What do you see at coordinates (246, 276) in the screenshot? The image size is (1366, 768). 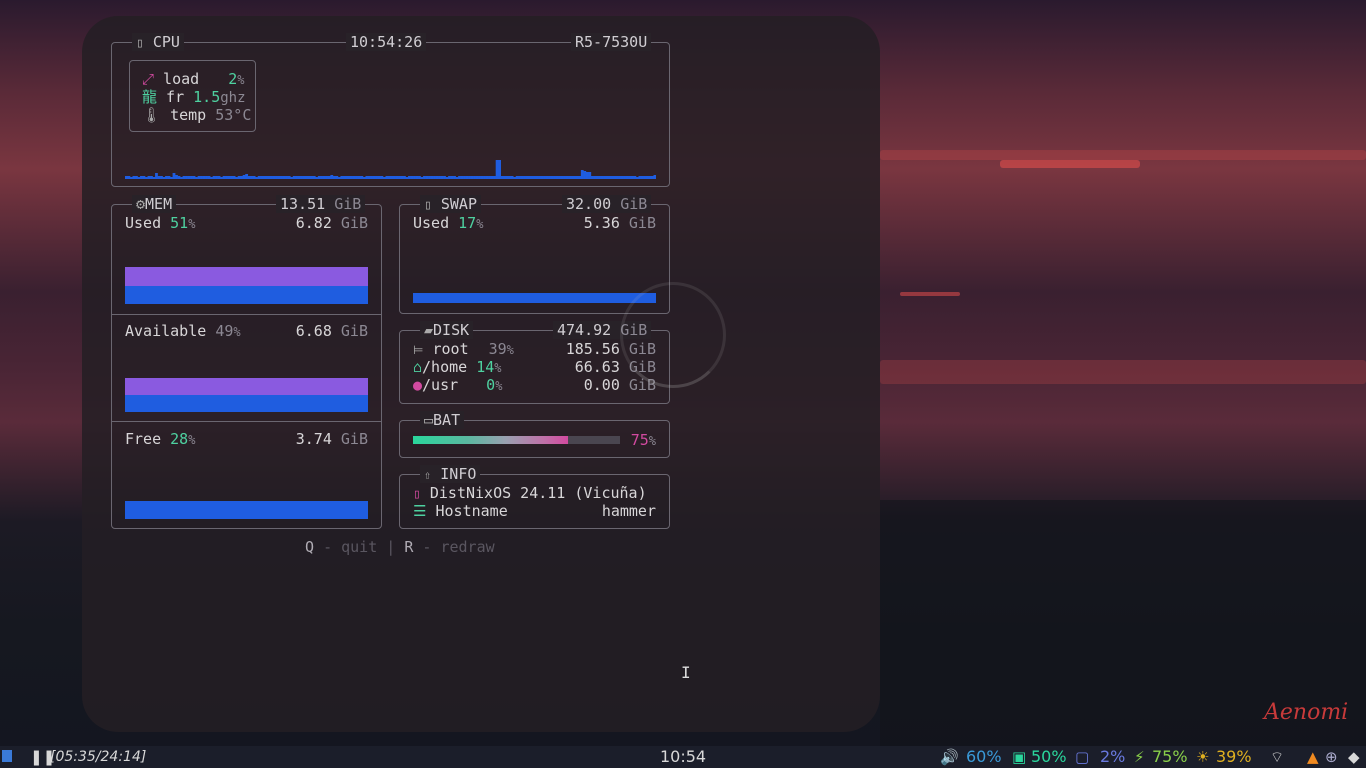 I see `mem-used-graph-top` at bounding box center [246, 276].